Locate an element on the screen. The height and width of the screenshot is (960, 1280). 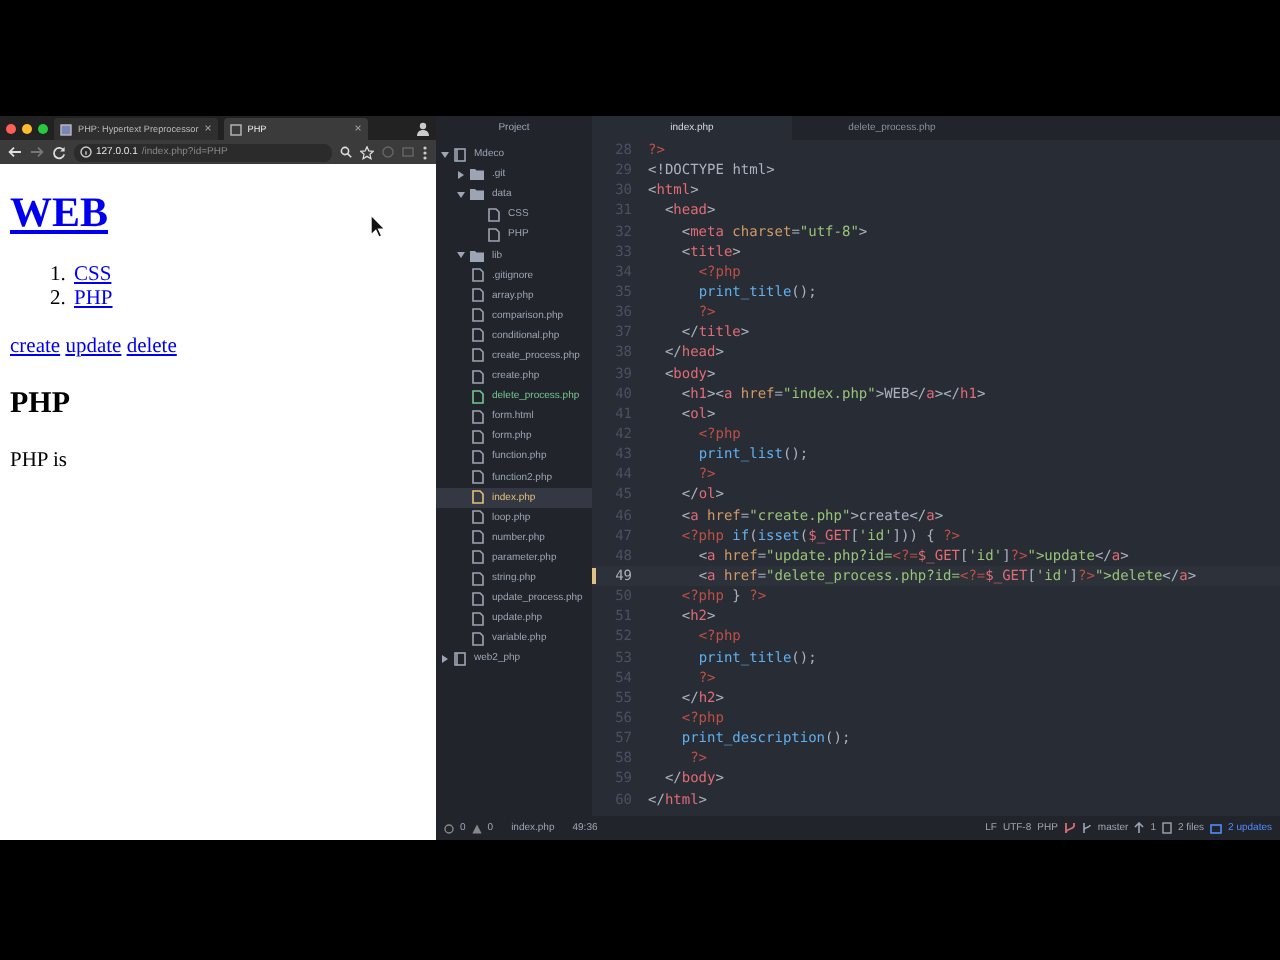
arrow-up-icon is located at coordinates (1139, 828).